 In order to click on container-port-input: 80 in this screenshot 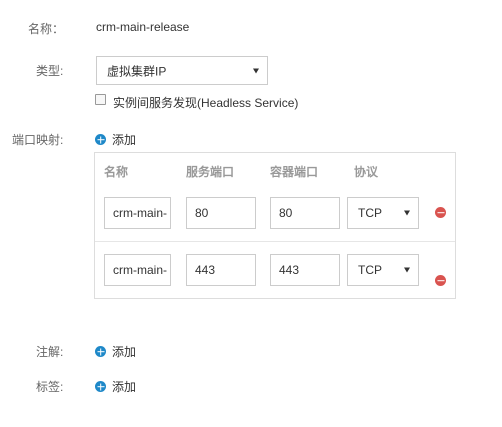, I will do `click(305, 213)`.